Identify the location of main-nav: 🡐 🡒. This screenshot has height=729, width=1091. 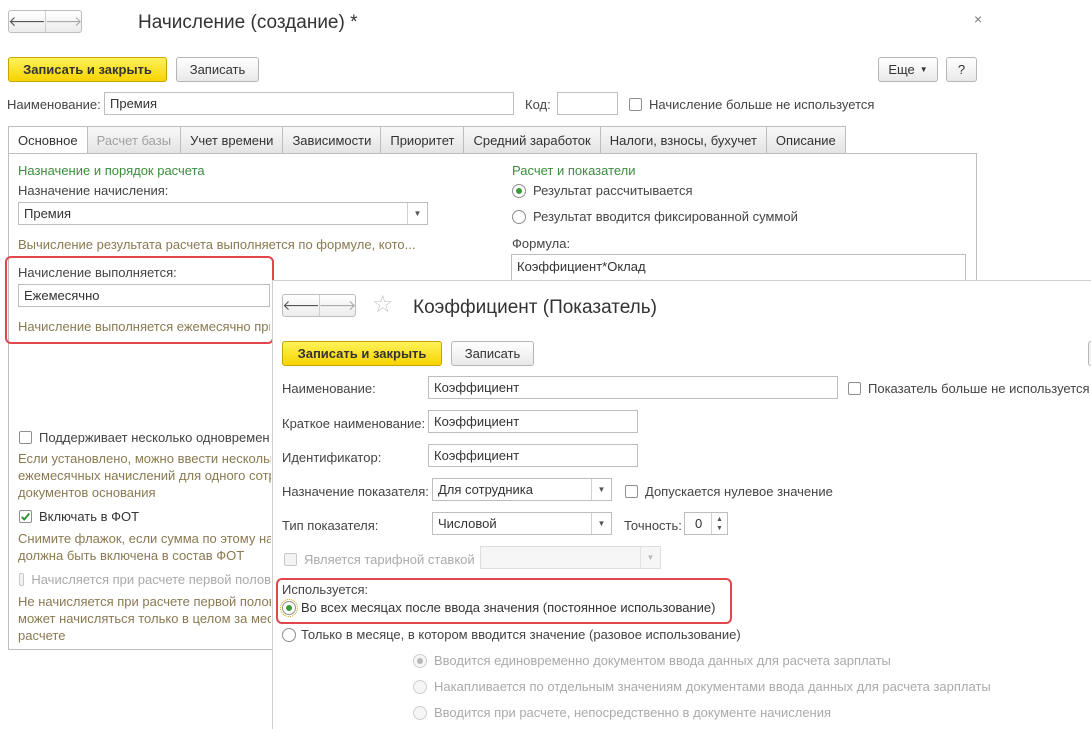
(45, 21).